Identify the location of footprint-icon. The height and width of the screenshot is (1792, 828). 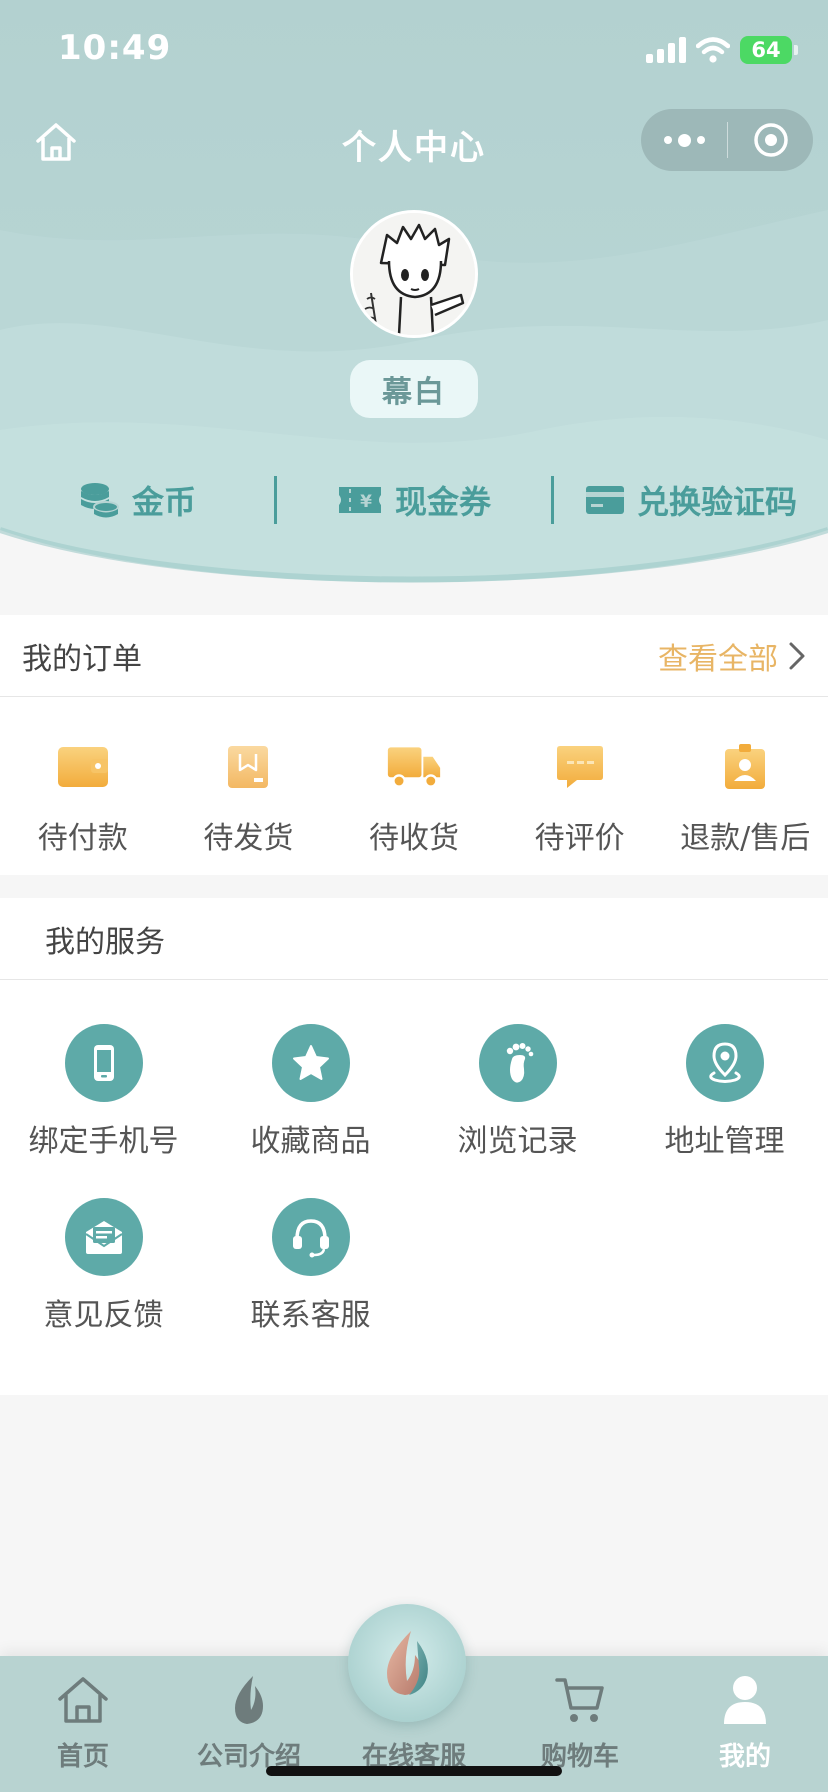
(519, 1063).